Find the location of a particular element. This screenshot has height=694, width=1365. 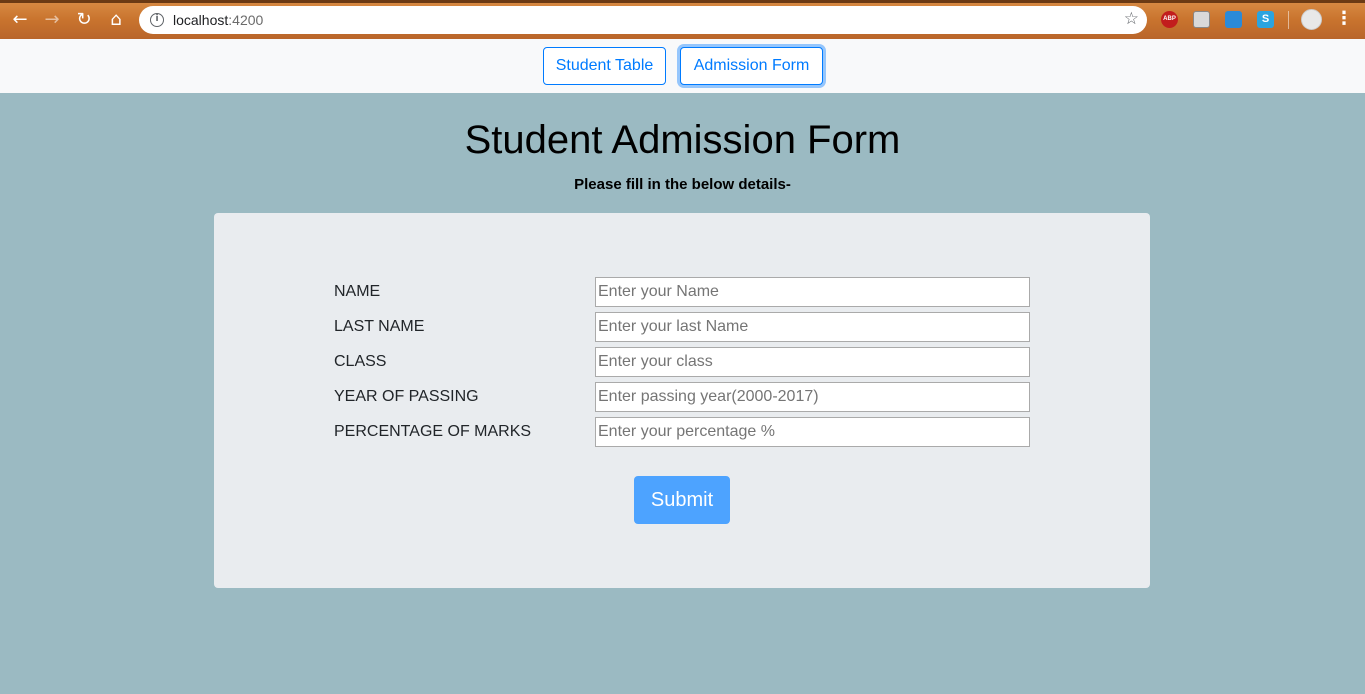

admission-form-button: Admission Form is located at coordinates (751, 66).